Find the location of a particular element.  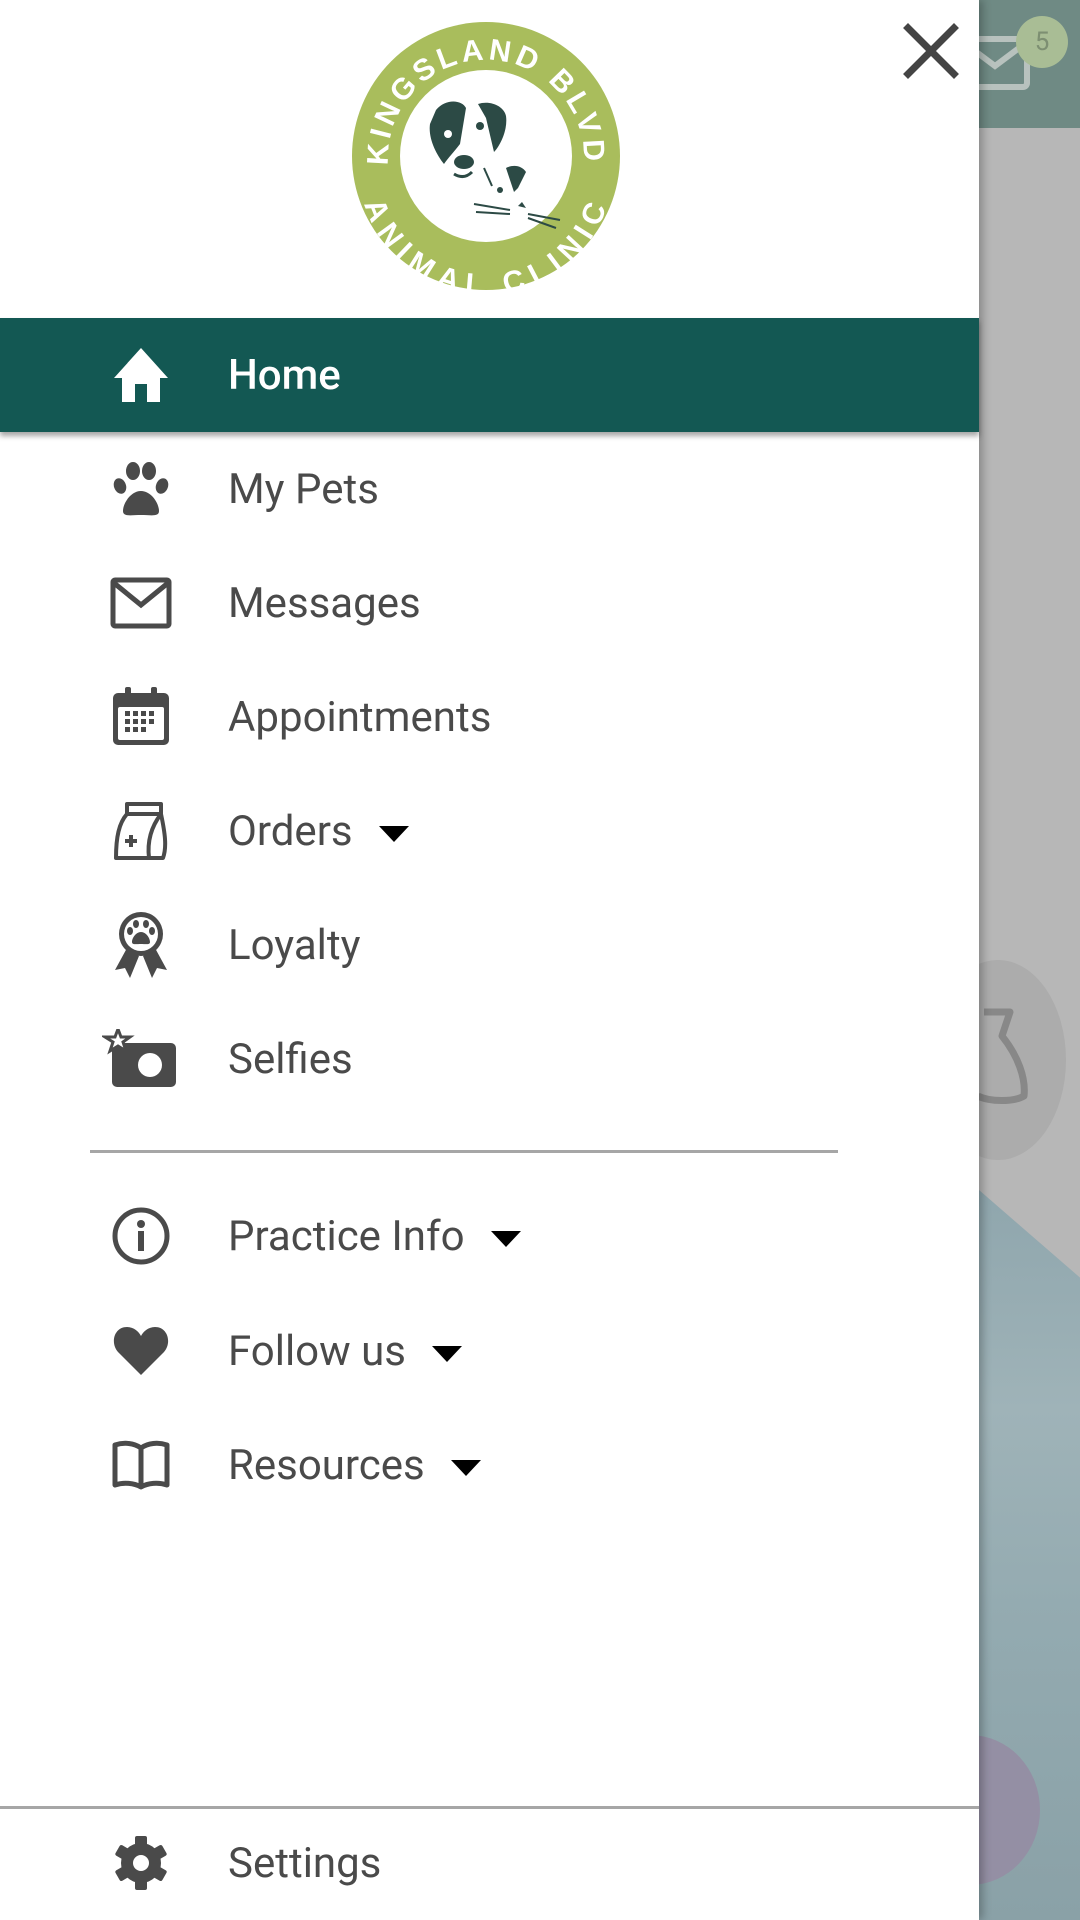

menu-item-label: Home is located at coordinates (284, 375).